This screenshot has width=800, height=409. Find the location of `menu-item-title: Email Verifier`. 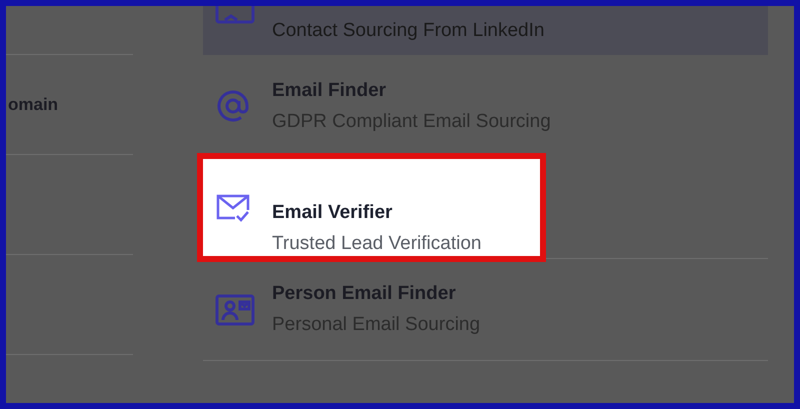

menu-item-title: Email Verifier is located at coordinates (333, 213).